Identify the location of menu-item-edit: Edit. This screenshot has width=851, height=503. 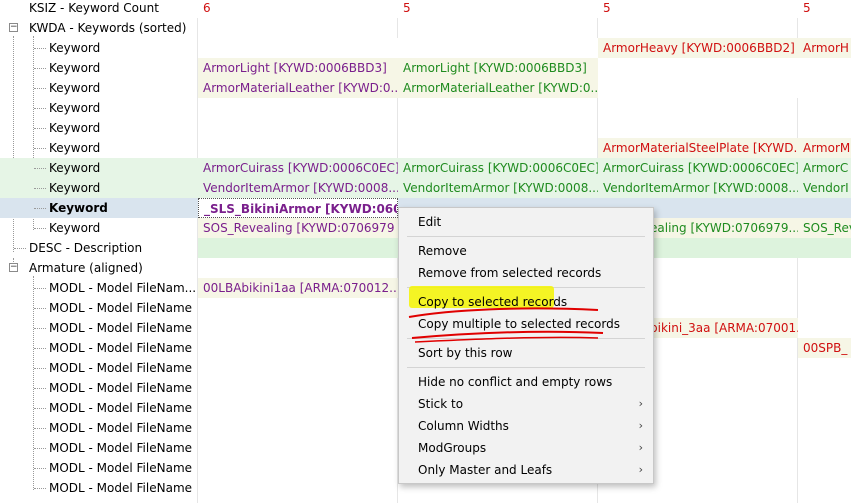
(526, 222).